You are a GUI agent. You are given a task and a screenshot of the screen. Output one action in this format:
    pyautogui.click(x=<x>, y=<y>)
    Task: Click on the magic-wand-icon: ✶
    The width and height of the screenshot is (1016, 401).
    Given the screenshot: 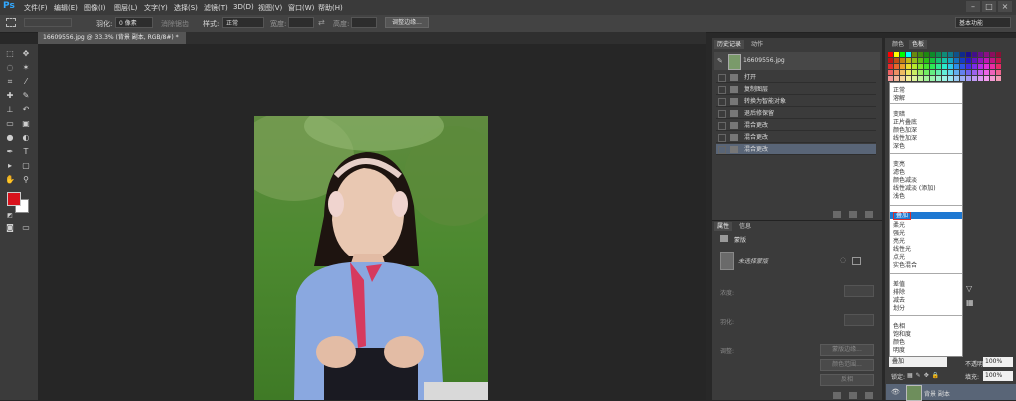 What is the action you would take?
    pyautogui.click(x=26, y=67)
    